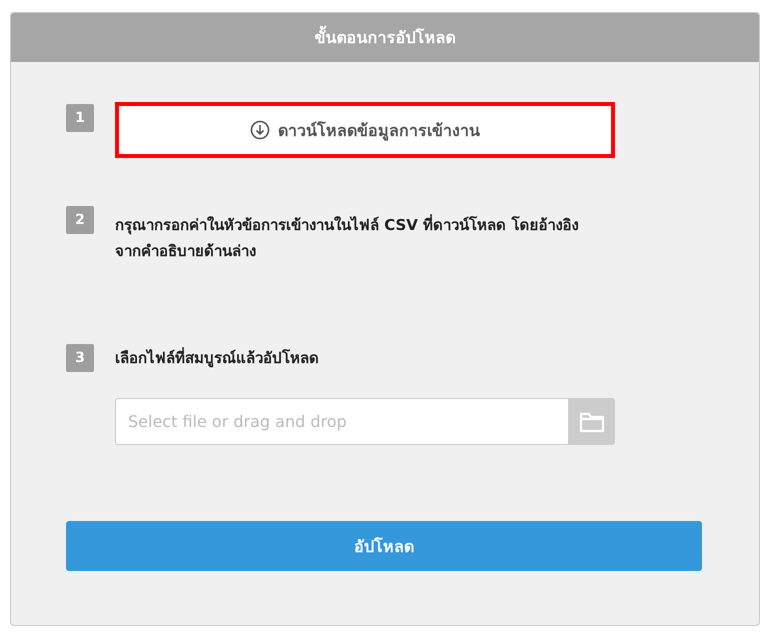 This screenshot has height=640, width=771. What do you see at coordinates (80, 220) in the screenshot?
I see `step-number: 2` at bounding box center [80, 220].